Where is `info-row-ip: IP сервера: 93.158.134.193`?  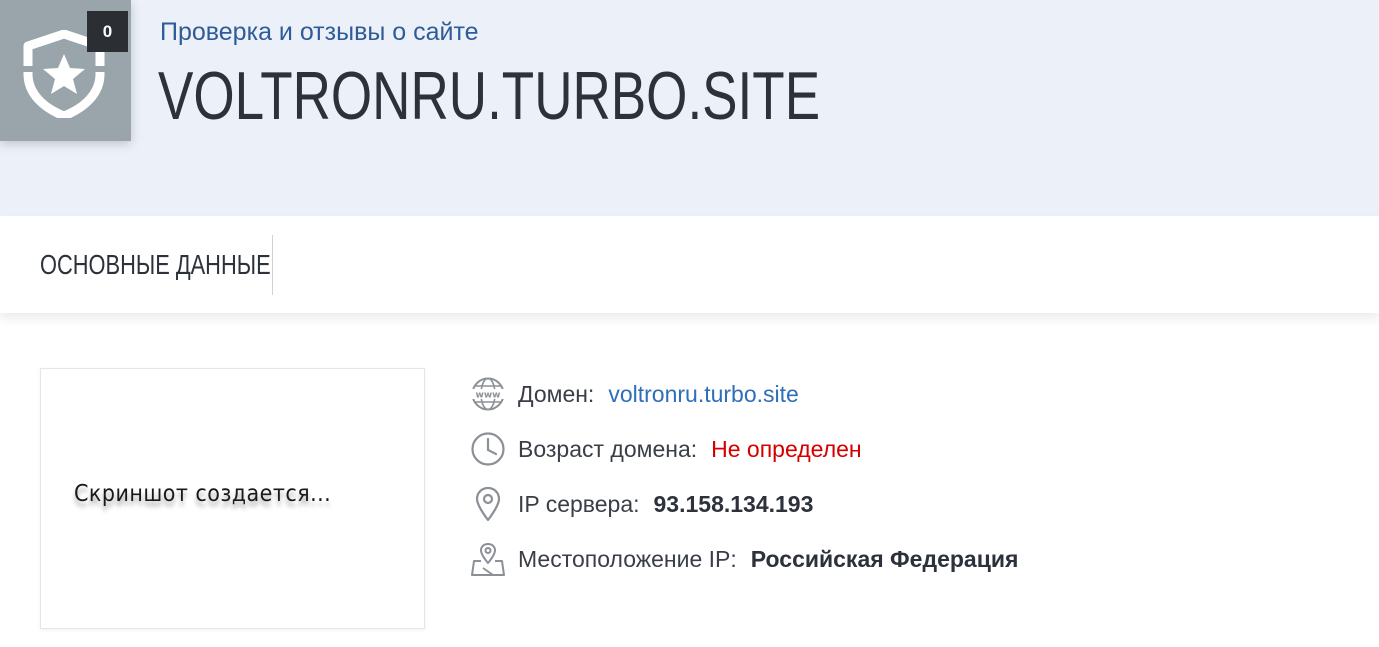
info-row-ip: IP сервера: 93.158.134.193 is located at coordinates (641, 504).